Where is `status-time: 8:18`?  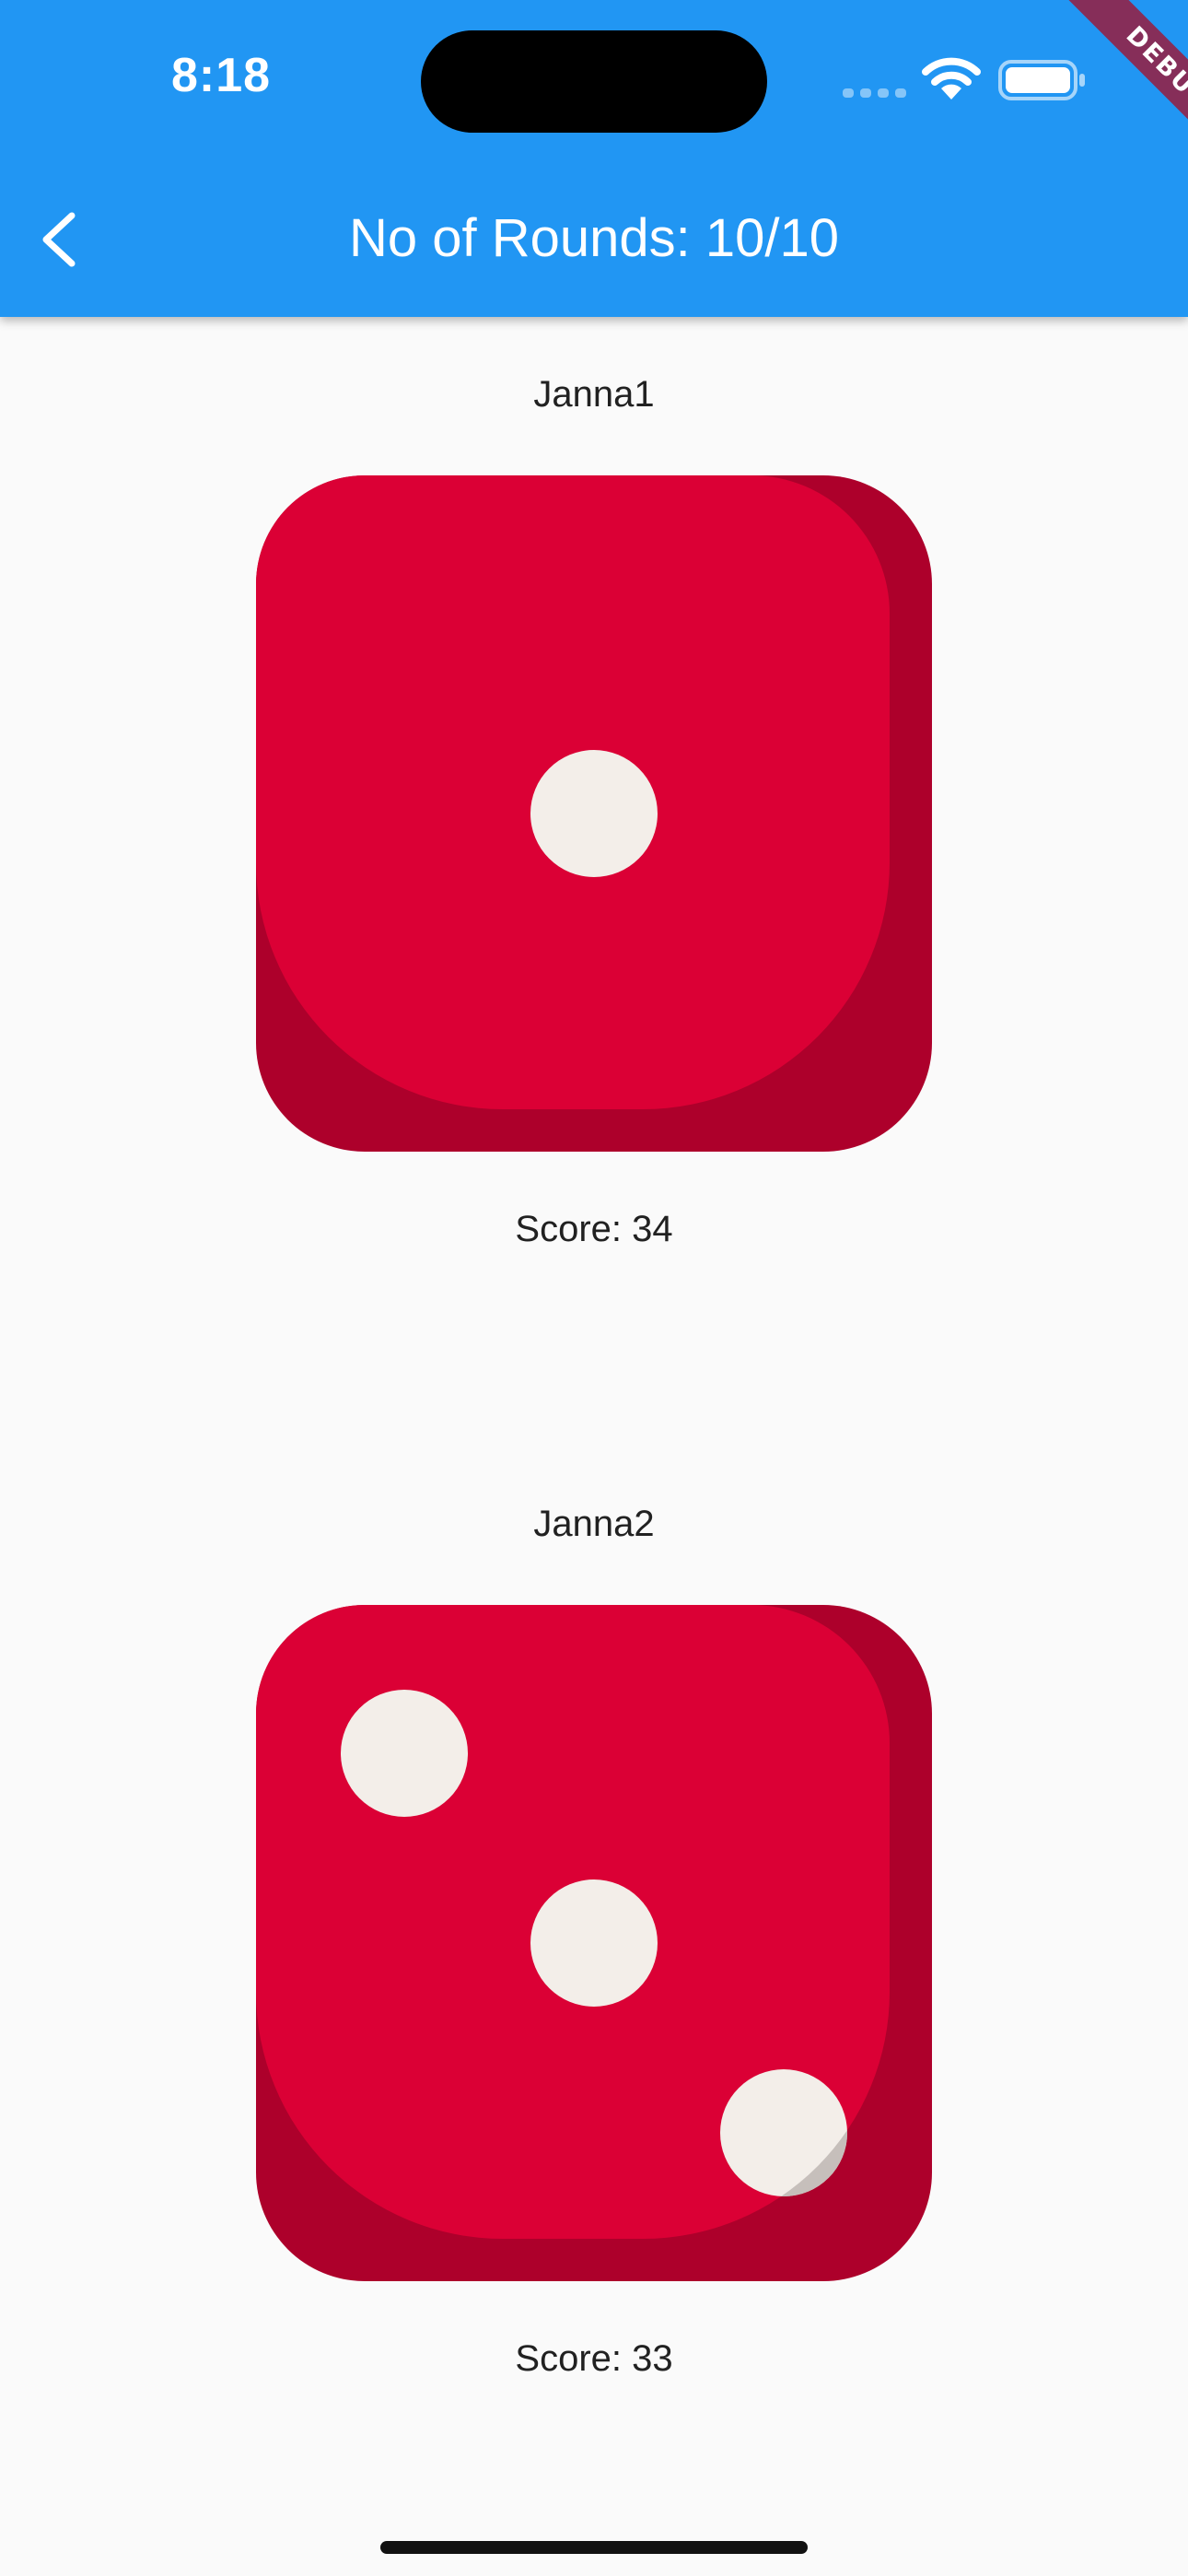 status-time: 8:18 is located at coordinates (221, 75).